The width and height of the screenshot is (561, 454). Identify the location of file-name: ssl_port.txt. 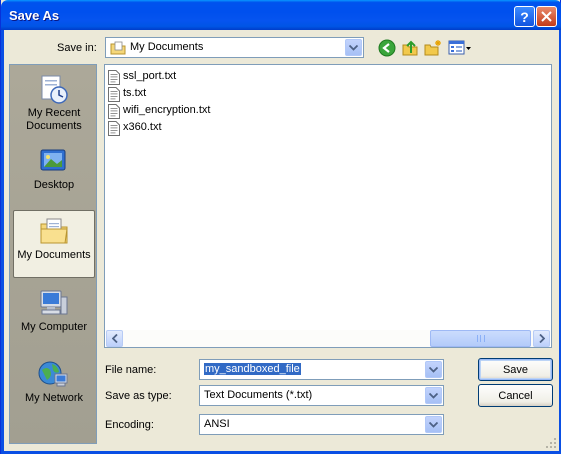
(150, 76).